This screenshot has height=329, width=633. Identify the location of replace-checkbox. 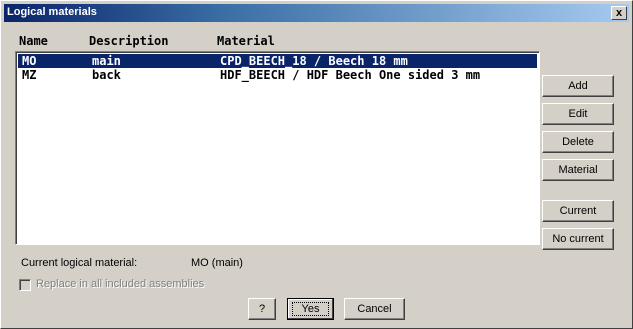
(25, 285).